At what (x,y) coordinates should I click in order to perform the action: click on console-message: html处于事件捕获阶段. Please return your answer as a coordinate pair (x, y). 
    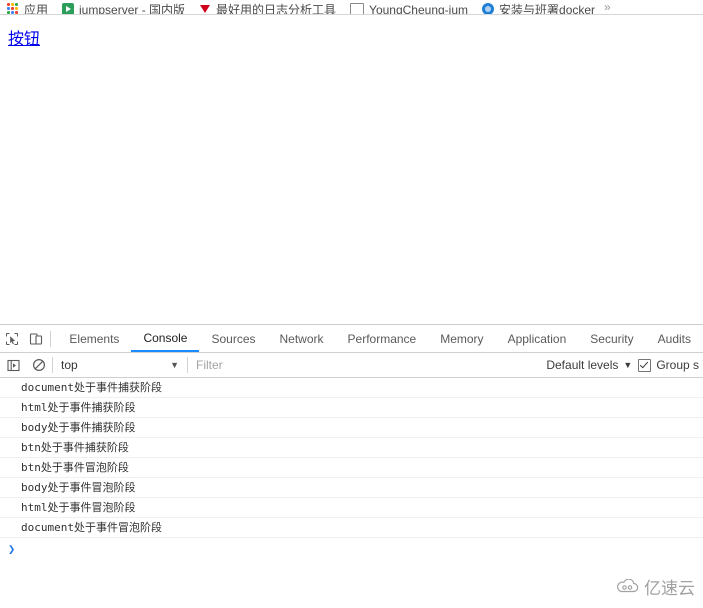
    Looking at the image, I should click on (351, 408).